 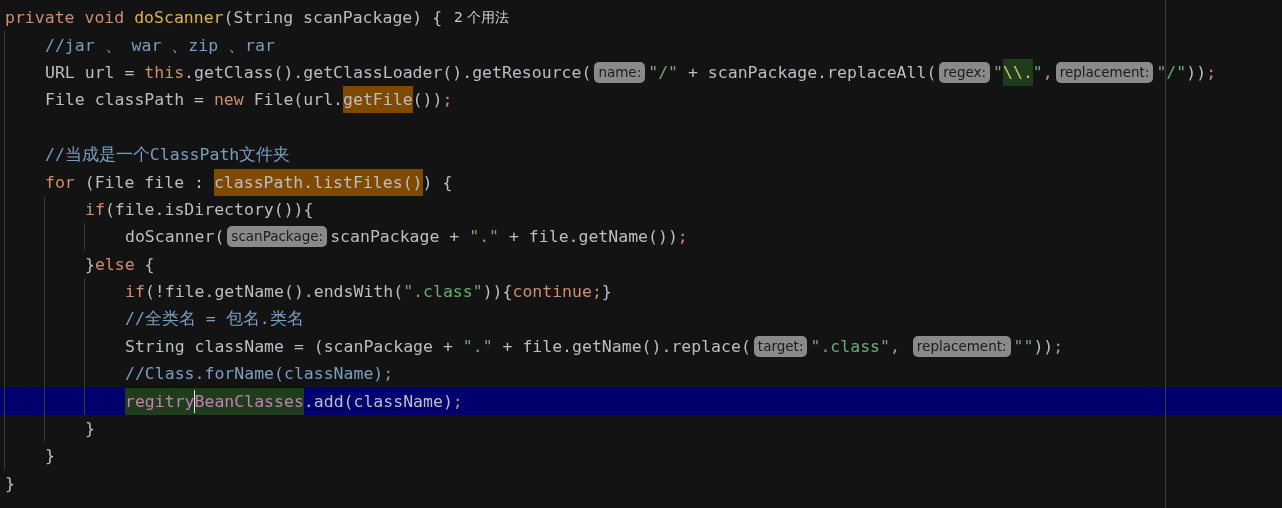 What do you see at coordinates (378, 401) in the screenshot?
I see `code-text: .add(className)` at bounding box center [378, 401].